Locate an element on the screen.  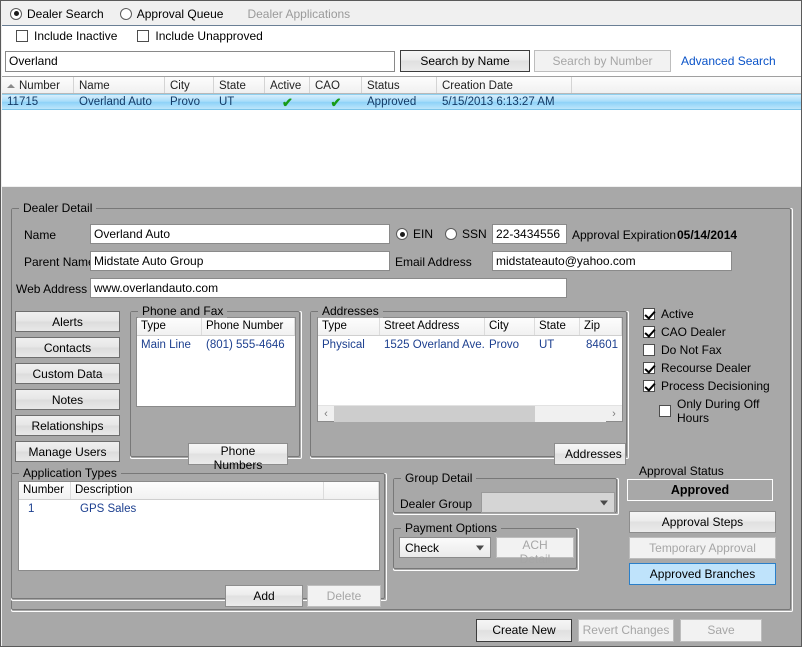
column-header-name: Name is located at coordinates (119, 85).